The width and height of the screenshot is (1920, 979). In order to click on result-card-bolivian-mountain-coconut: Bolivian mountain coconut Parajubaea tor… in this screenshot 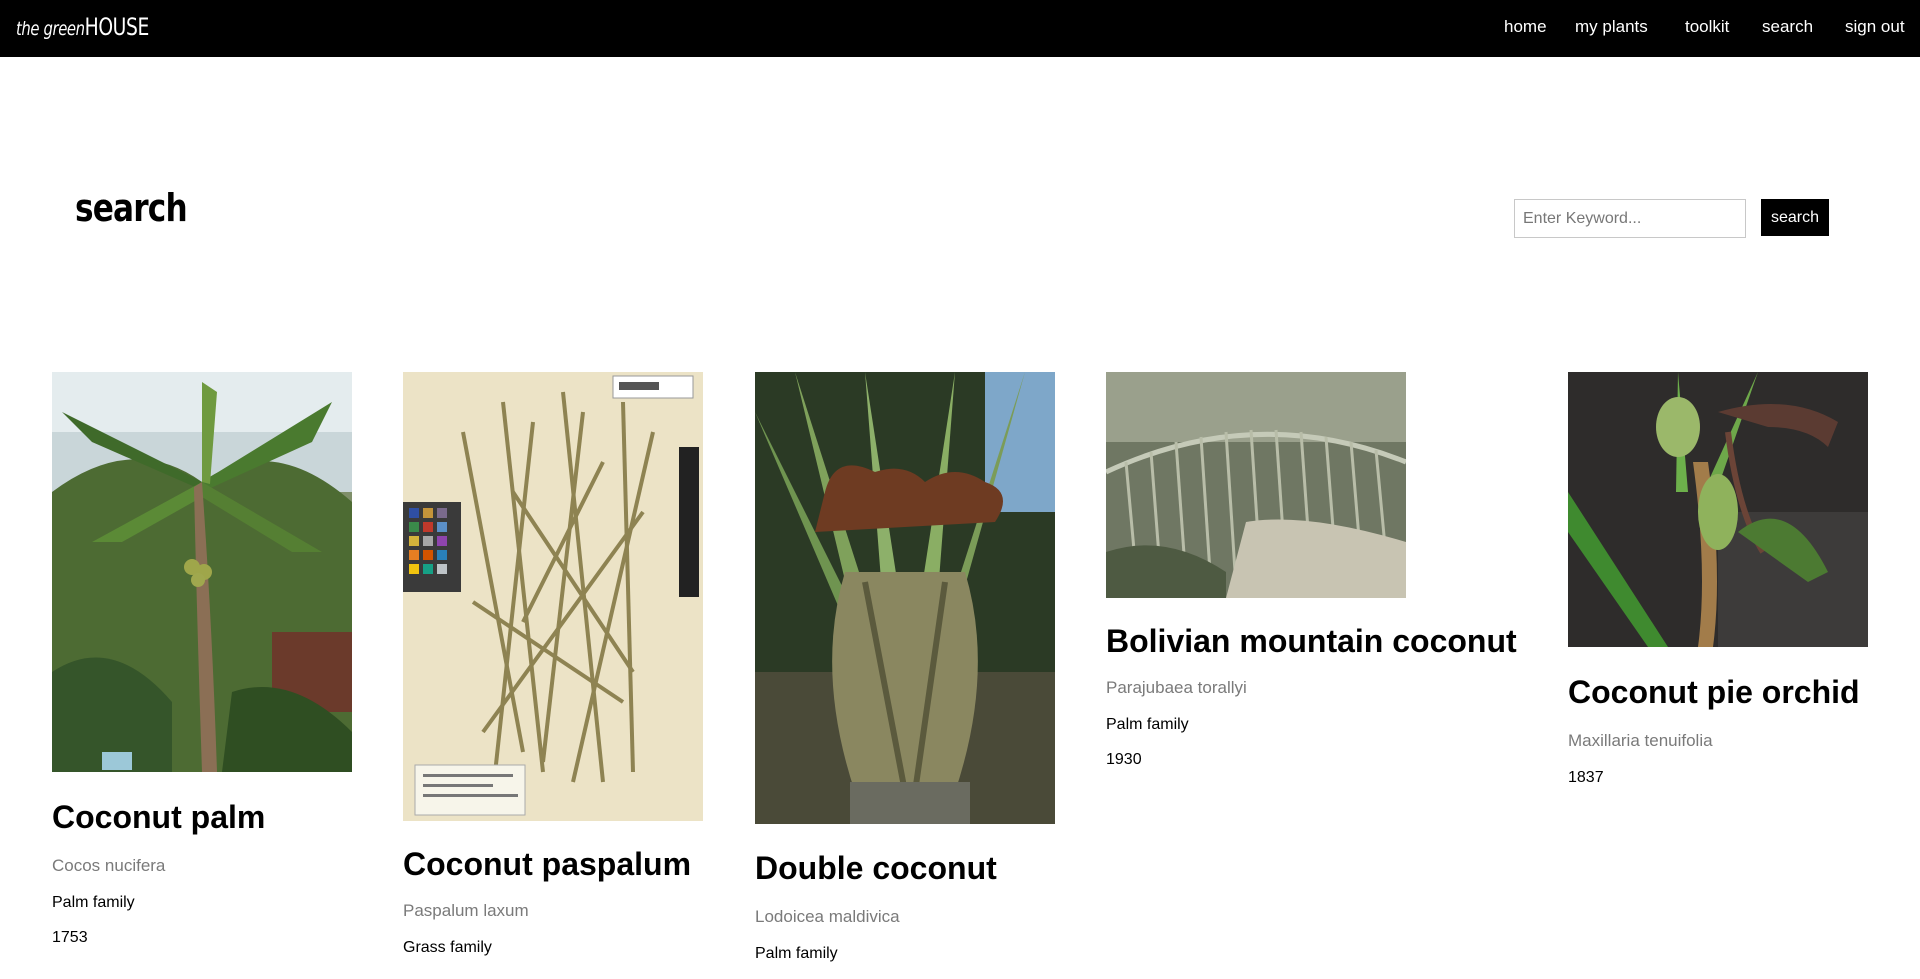, I will do `click(1311, 570)`.